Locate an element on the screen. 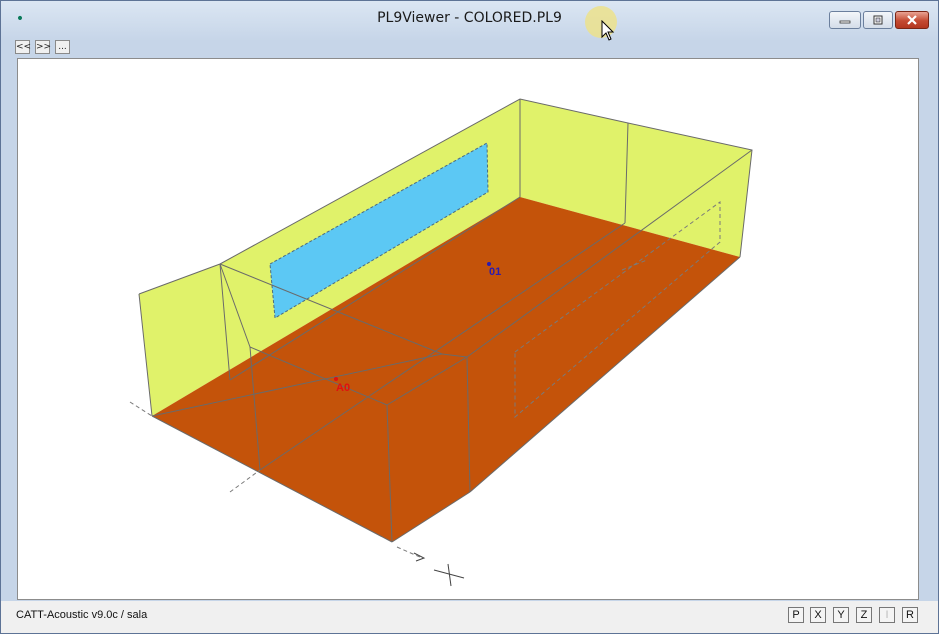  next-button: >> is located at coordinates (43, 47).